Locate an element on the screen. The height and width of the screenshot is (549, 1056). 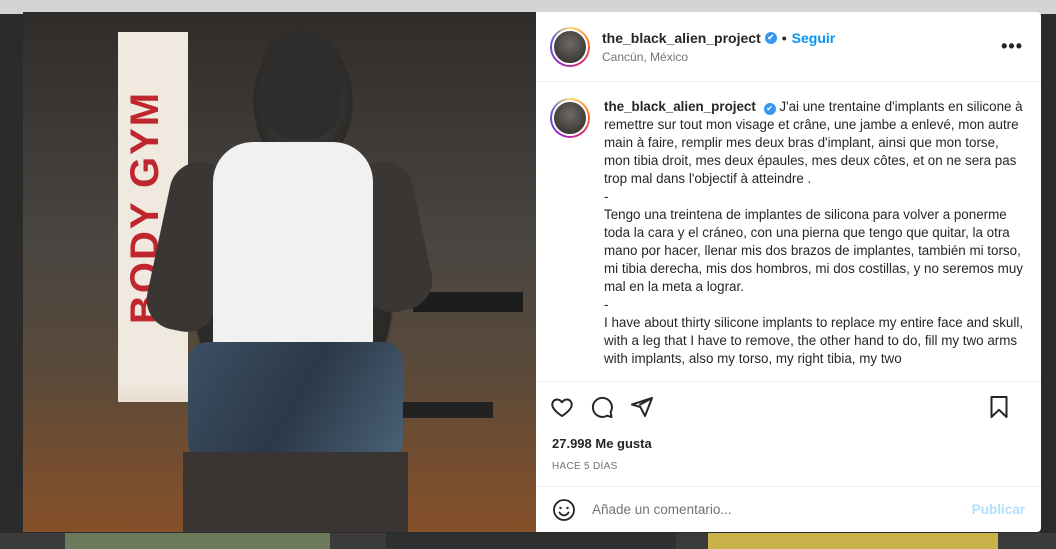
post-timestamp: HACE 5 DÍAS is located at coordinates (788, 471).